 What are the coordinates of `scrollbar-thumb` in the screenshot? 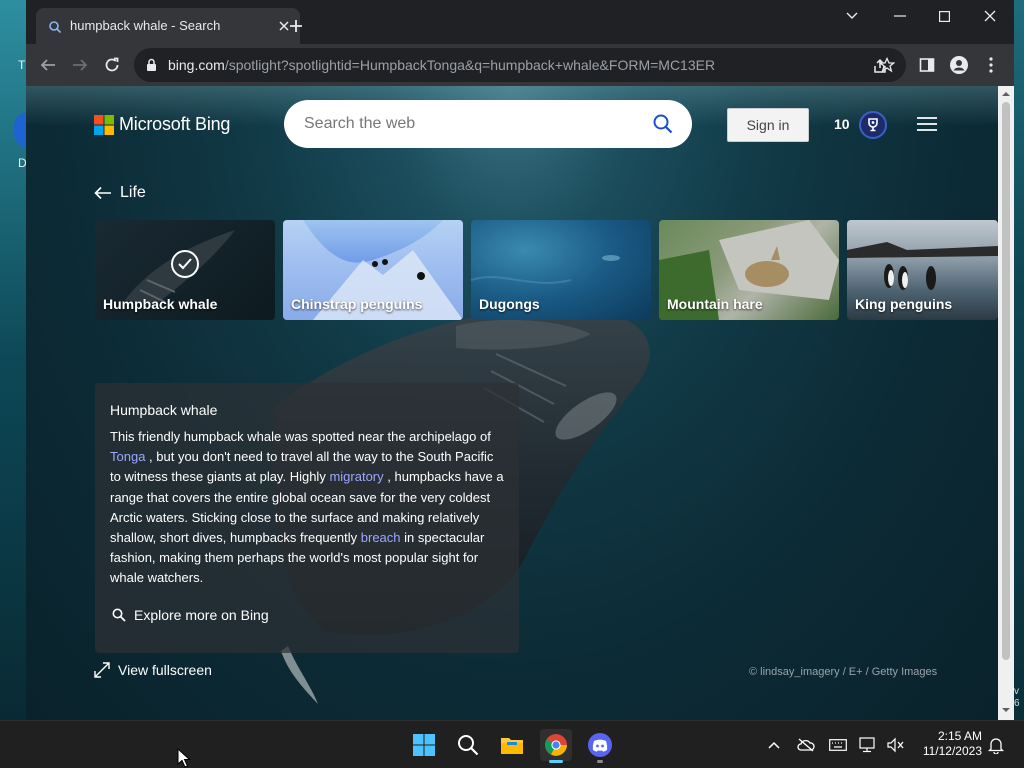 It's located at (1006, 381).